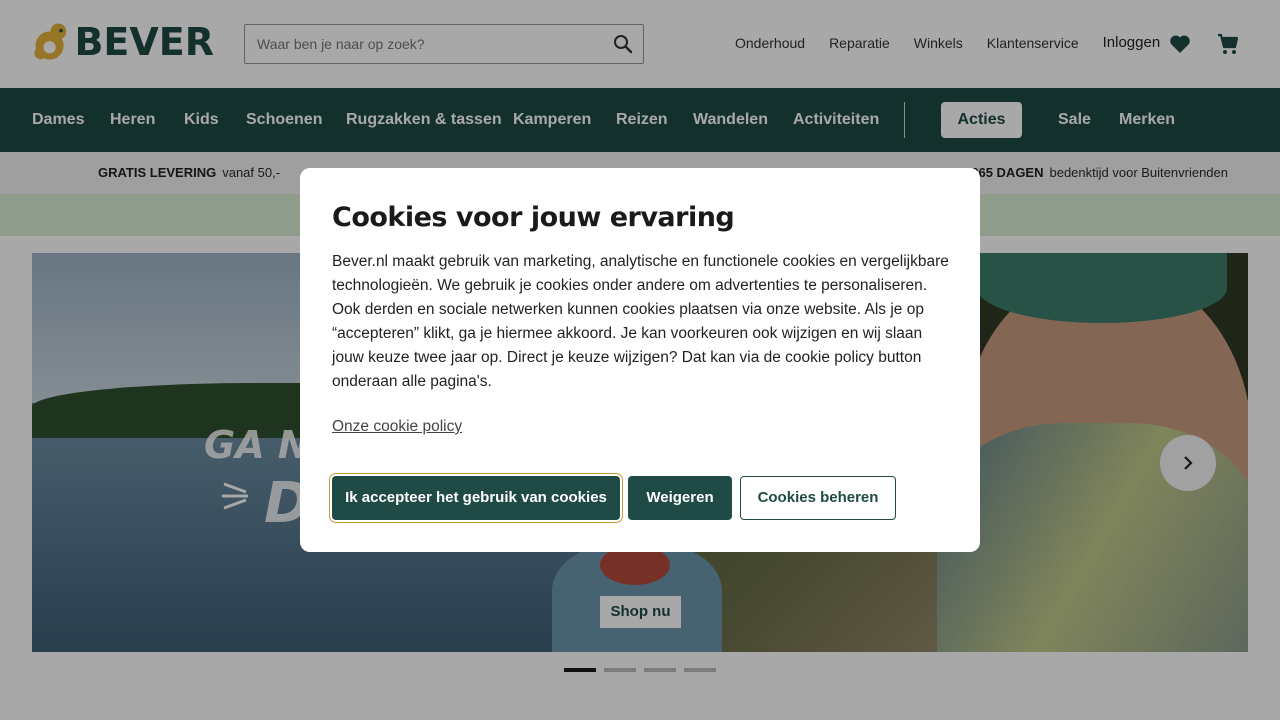  I want to click on cookie-dialog-title: Cookies voor jouw ervaring, so click(533, 217).